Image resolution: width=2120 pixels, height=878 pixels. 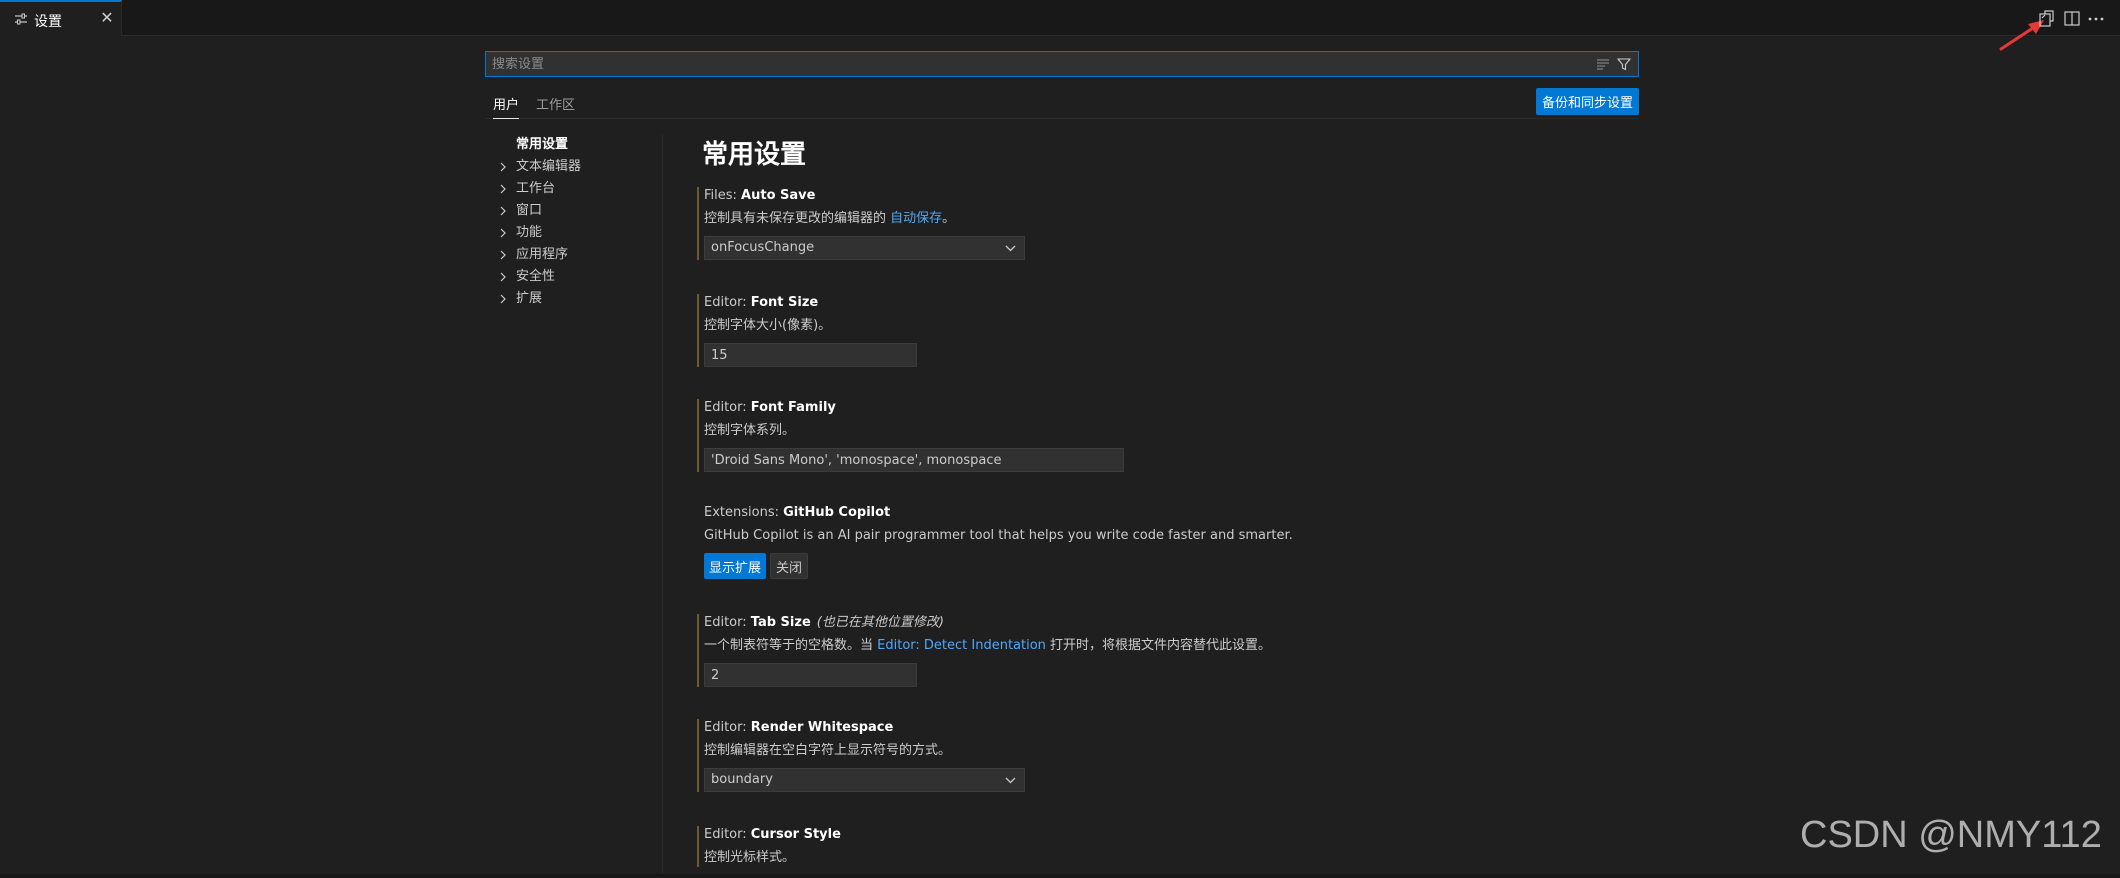 I want to click on toc-item-label: 功能, so click(x=529, y=232).